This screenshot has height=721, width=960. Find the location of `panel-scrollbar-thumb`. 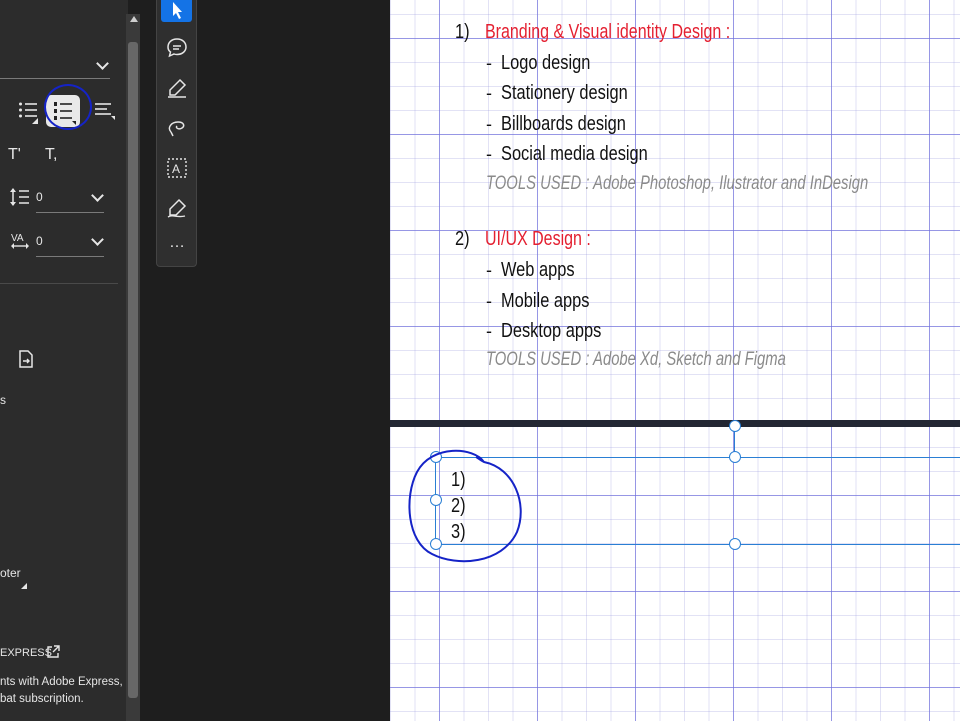

panel-scrollbar-thumb is located at coordinates (133, 370).